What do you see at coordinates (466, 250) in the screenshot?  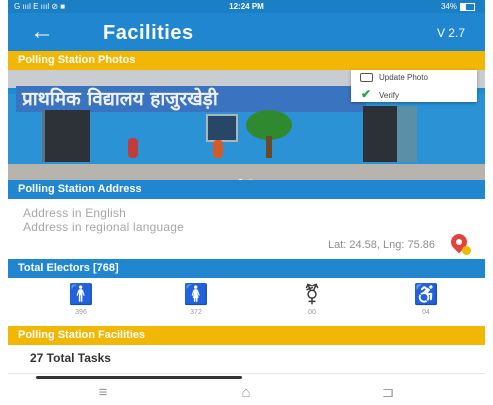 I see `map-pin-badge` at bounding box center [466, 250].